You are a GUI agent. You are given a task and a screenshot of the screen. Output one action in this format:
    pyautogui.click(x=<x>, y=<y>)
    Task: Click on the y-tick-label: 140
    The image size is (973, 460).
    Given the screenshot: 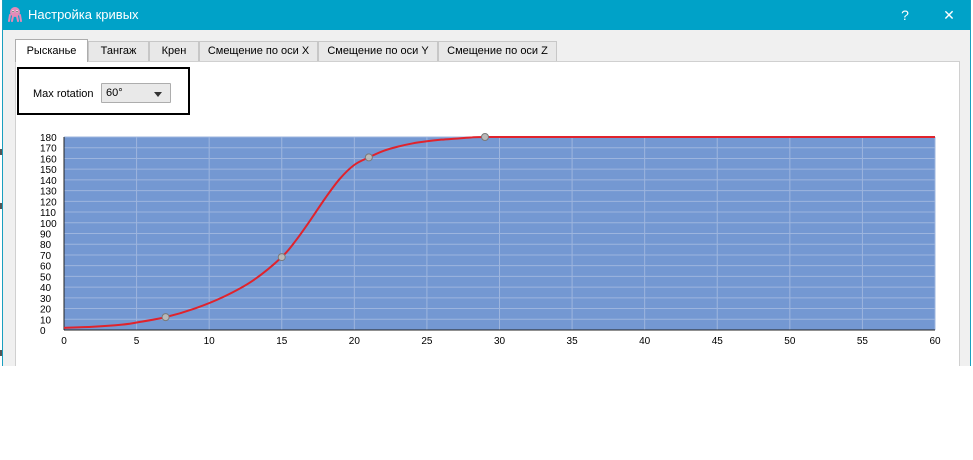 What is the action you would take?
    pyautogui.click(x=48, y=181)
    